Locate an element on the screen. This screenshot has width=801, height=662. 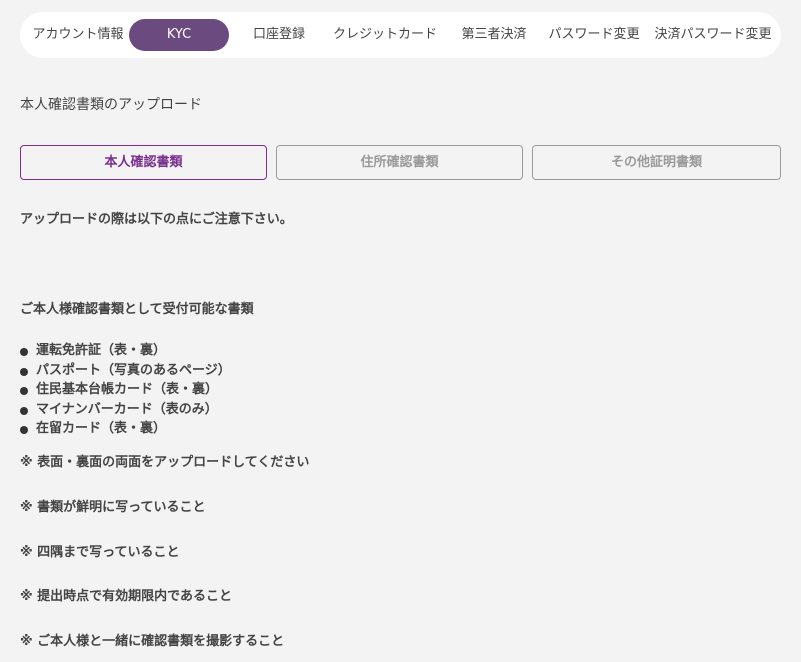
nav-item-credit-card: クレジットカード is located at coordinates (385, 35).